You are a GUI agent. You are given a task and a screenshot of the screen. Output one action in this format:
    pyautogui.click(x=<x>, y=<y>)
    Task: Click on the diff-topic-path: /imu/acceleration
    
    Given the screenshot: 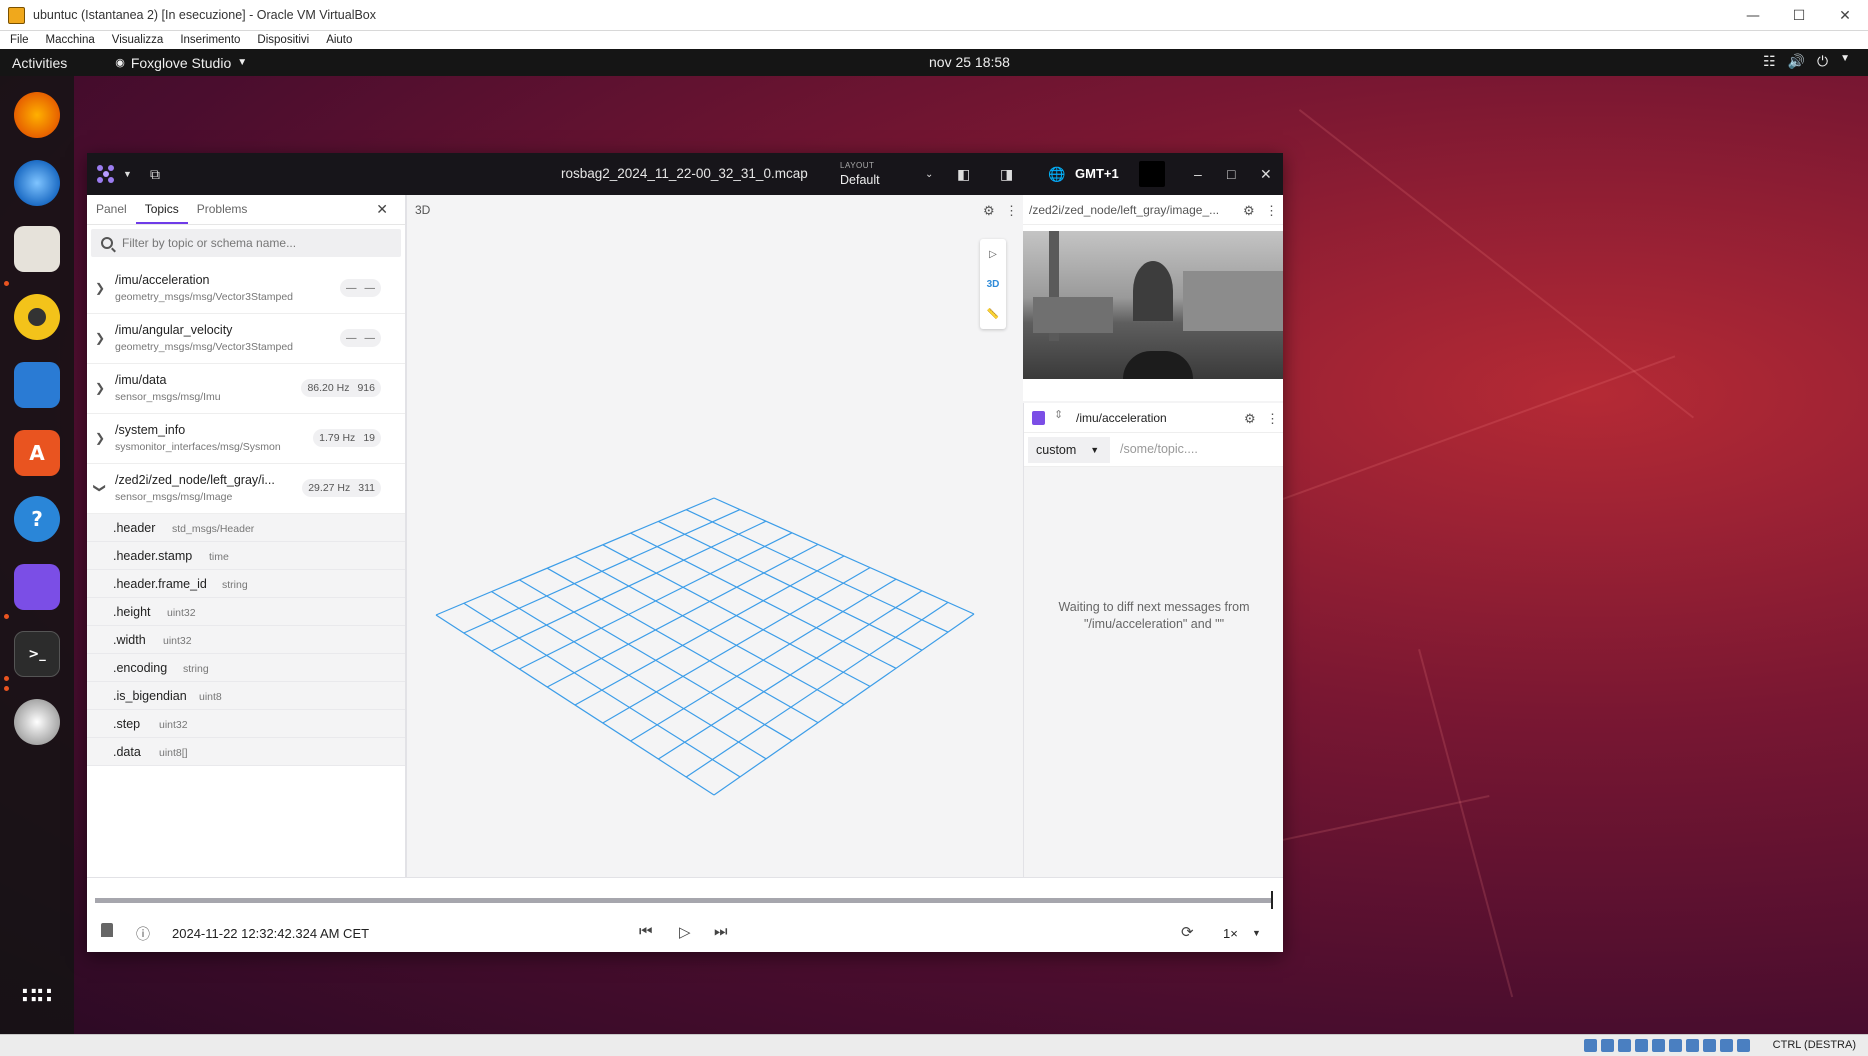 What is the action you would take?
    pyautogui.click(x=1121, y=418)
    